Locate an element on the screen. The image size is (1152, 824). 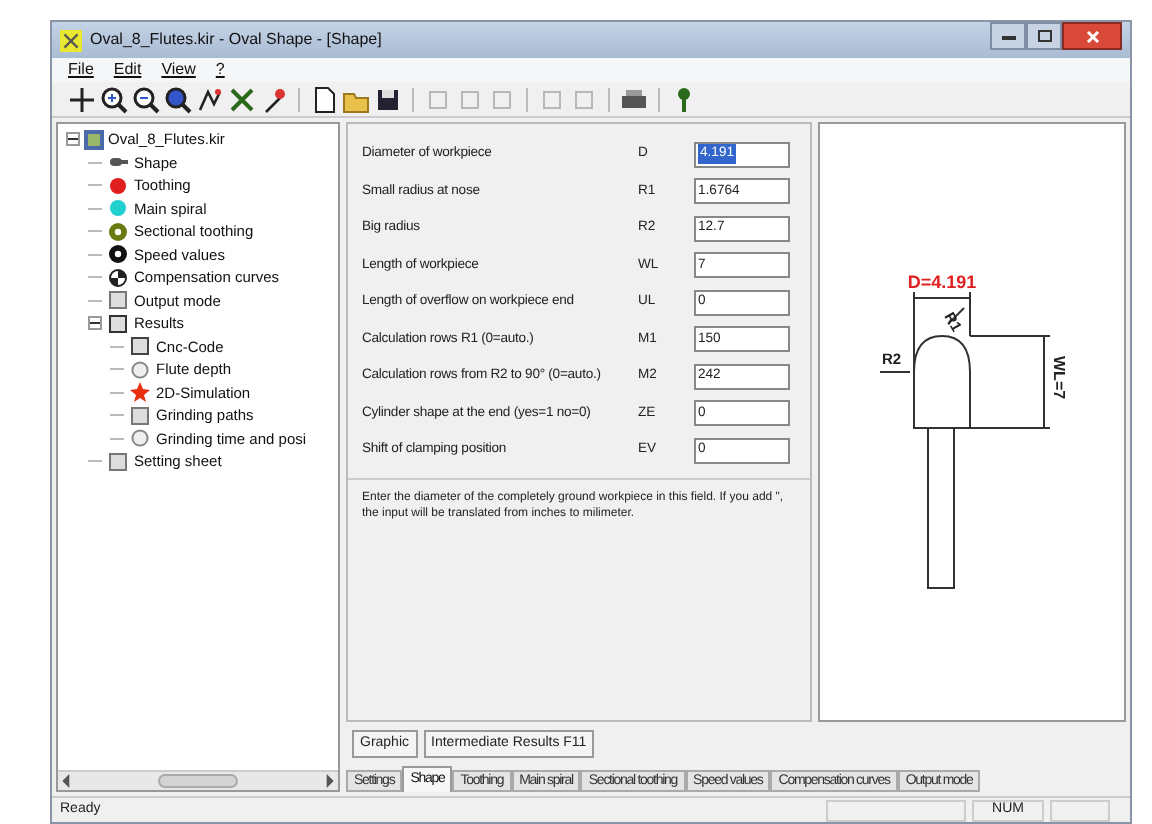
move-arrows-icon is located at coordinates (82, 99).